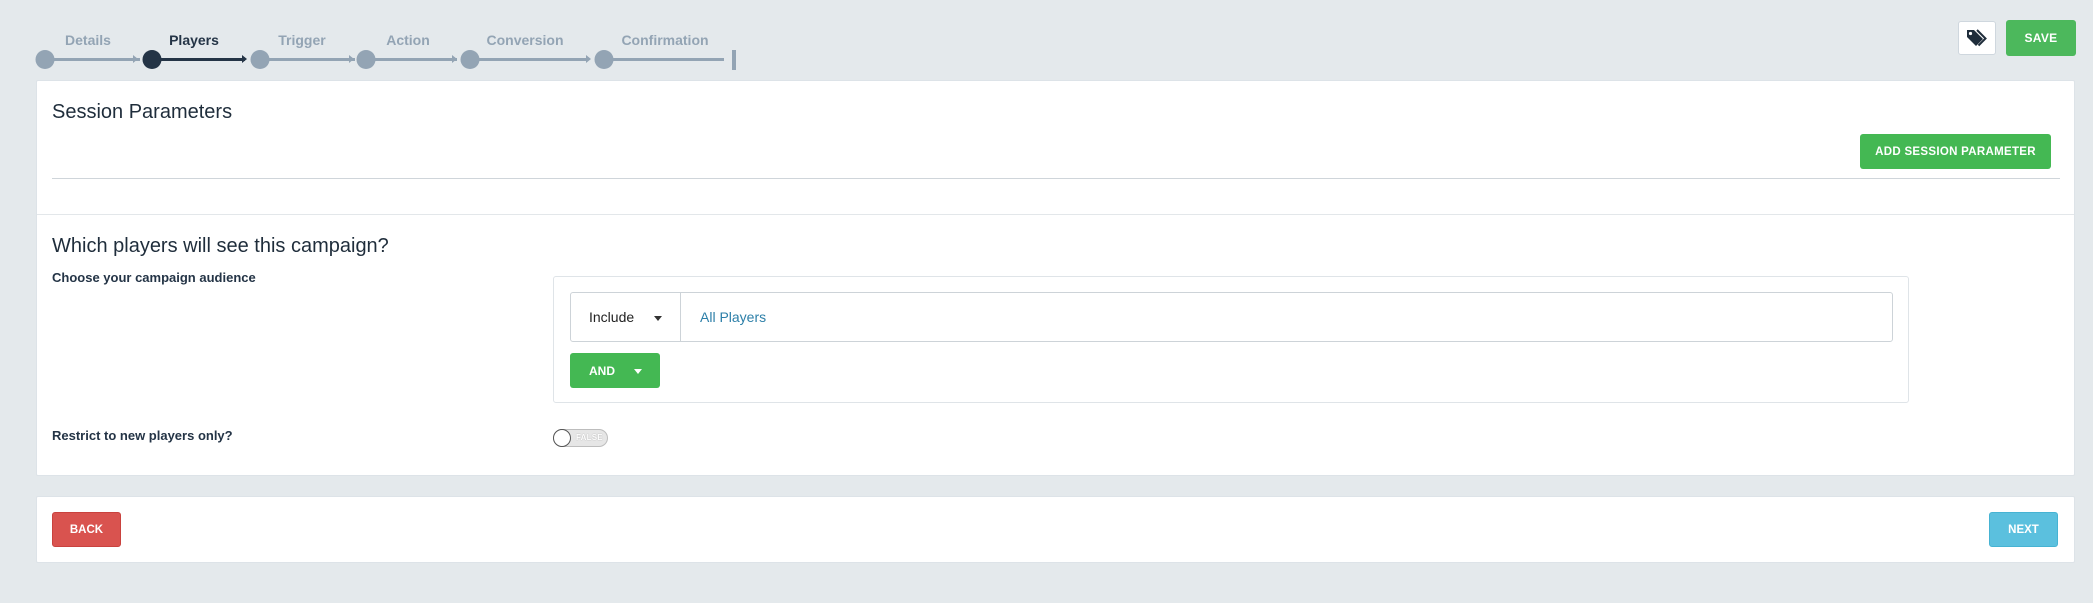 Image resolution: width=2093 pixels, height=603 pixels. I want to click on include-select: Include, so click(626, 317).